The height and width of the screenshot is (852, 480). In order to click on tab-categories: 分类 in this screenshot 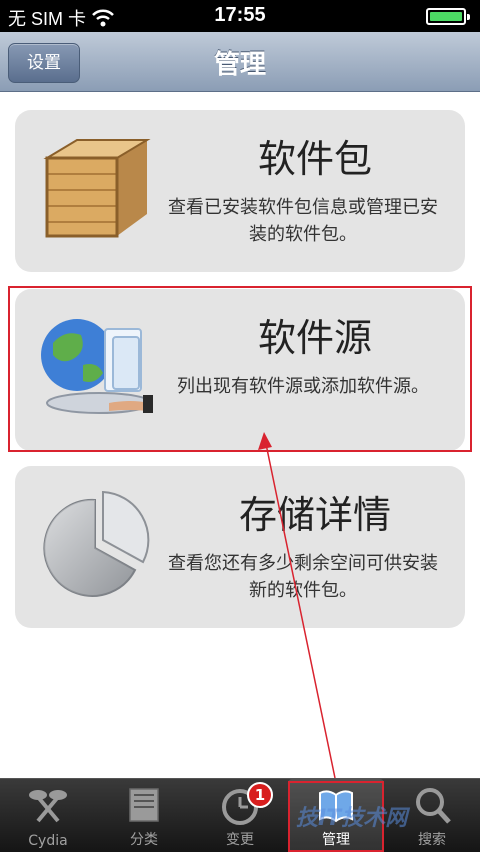, I will do `click(144, 815)`.